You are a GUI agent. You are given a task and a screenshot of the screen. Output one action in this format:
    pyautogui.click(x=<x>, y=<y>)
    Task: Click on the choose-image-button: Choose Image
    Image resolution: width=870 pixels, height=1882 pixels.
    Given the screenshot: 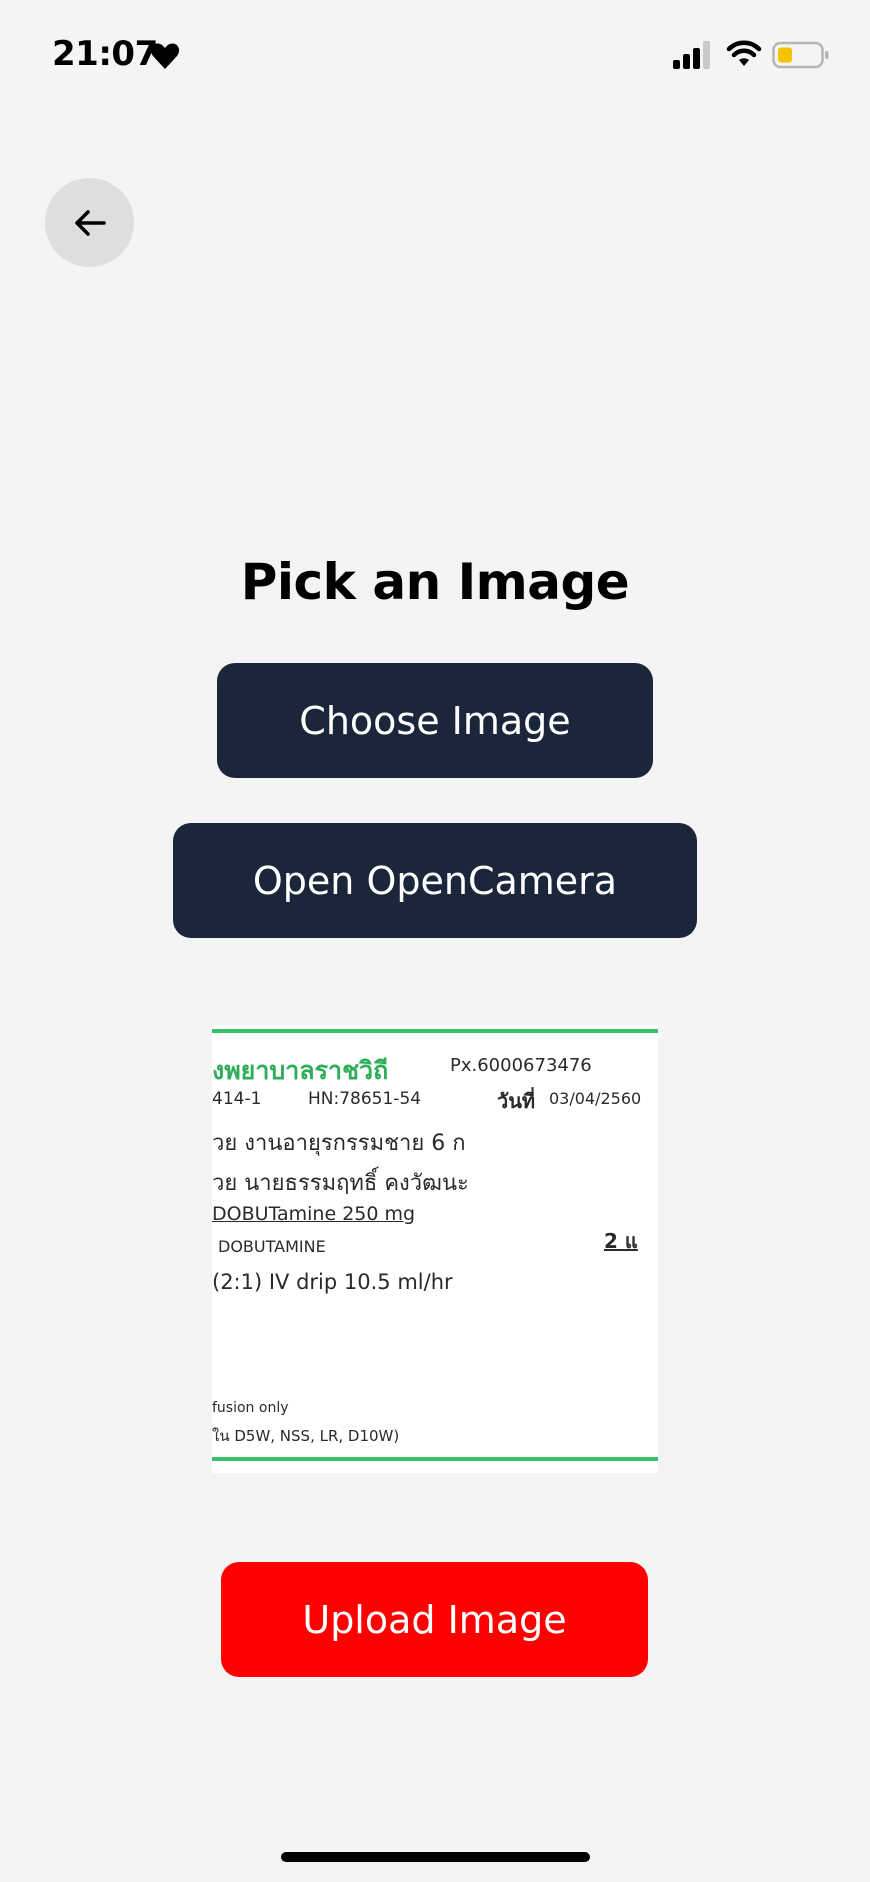 What is the action you would take?
    pyautogui.click(x=435, y=720)
    